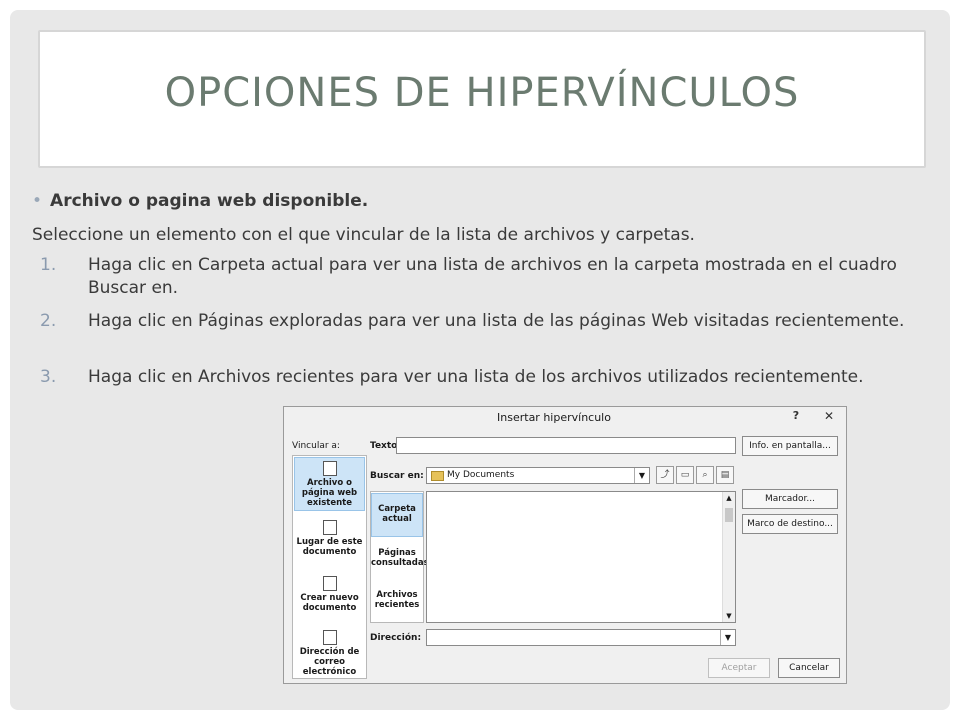 The image size is (960, 720). Describe the element at coordinates (739, 668) in the screenshot. I see `ok-button: Aceptar` at that location.